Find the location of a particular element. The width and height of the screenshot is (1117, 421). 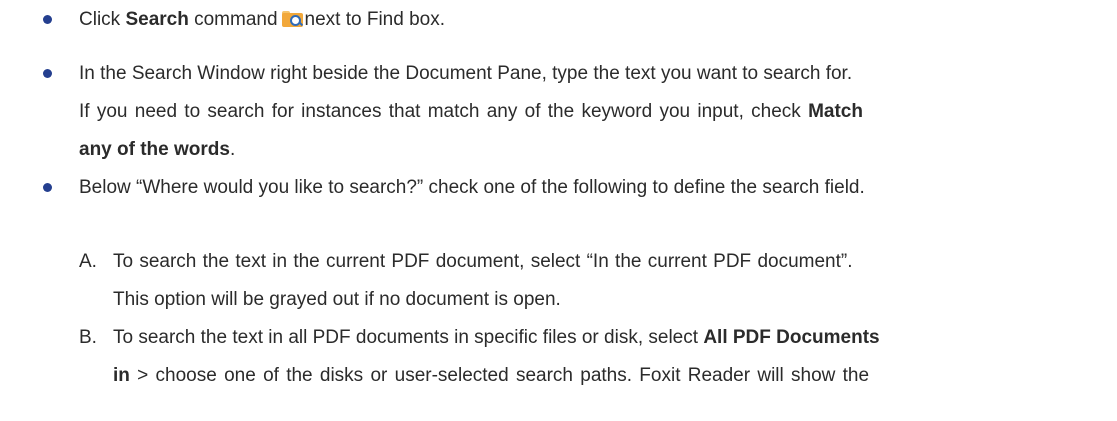

step-search-window-line3: any of the words. is located at coordinates (157, 150).